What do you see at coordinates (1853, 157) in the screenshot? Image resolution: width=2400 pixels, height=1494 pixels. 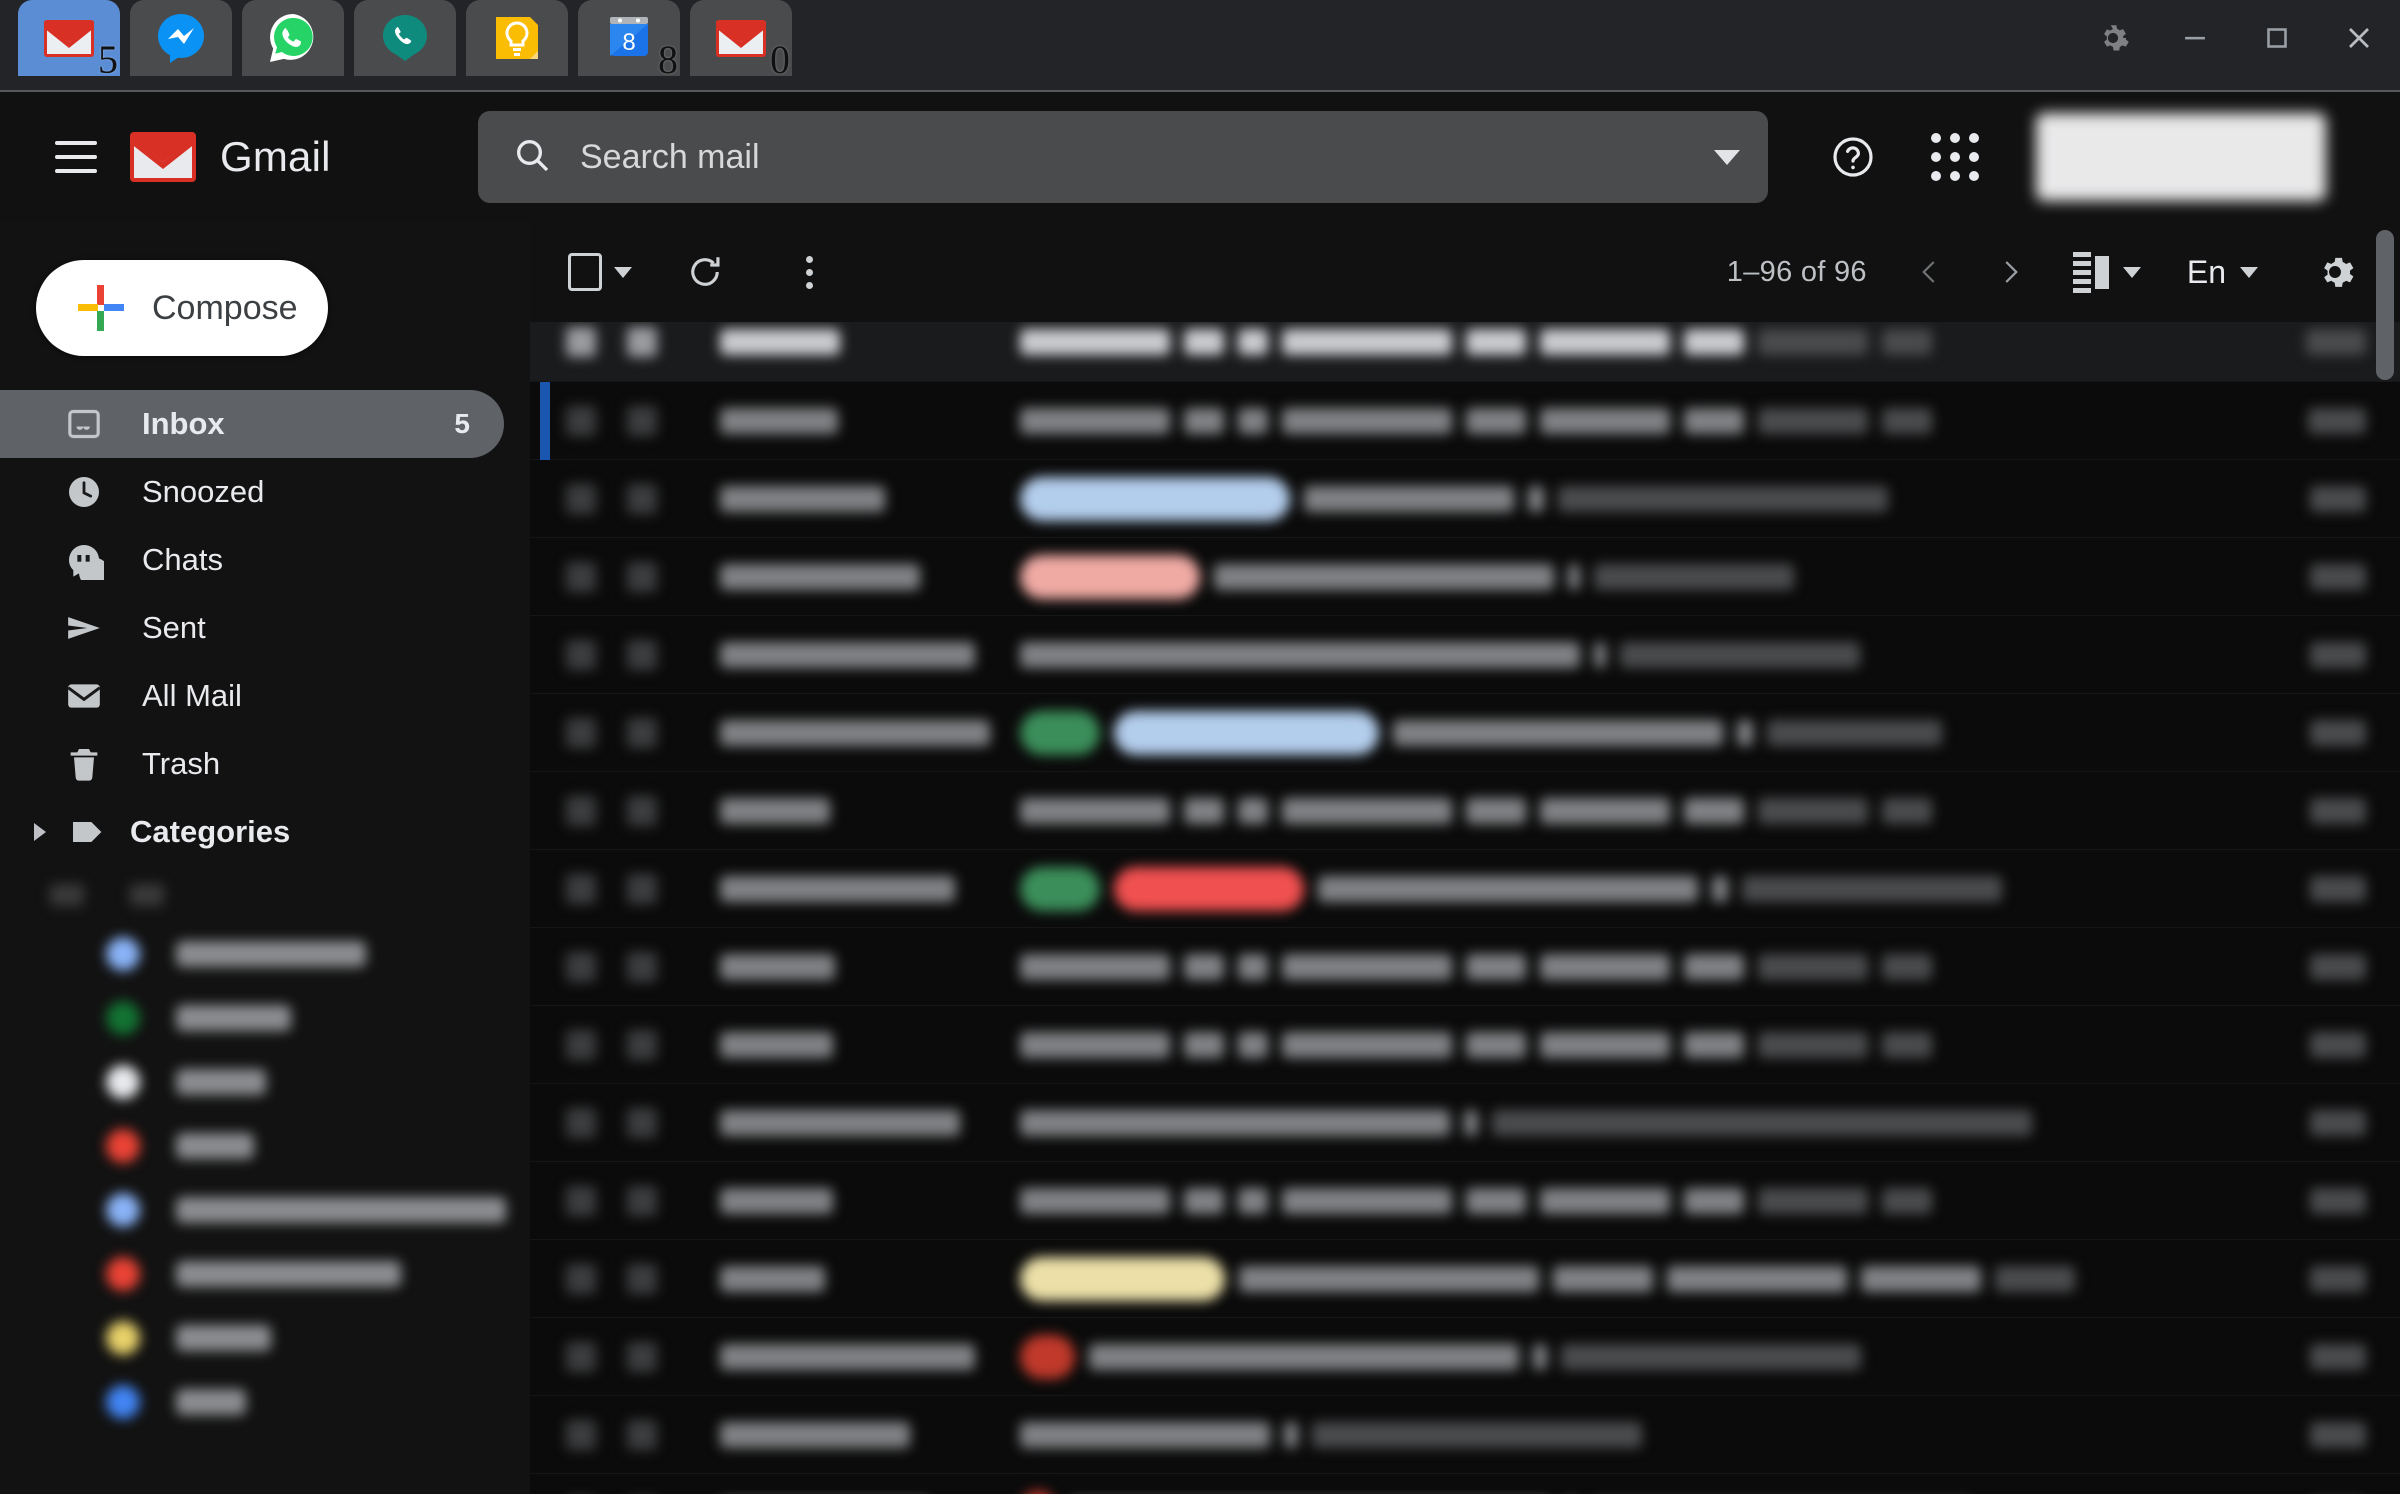 I see `help-circle-icon` at bounding box center [1853, 157].